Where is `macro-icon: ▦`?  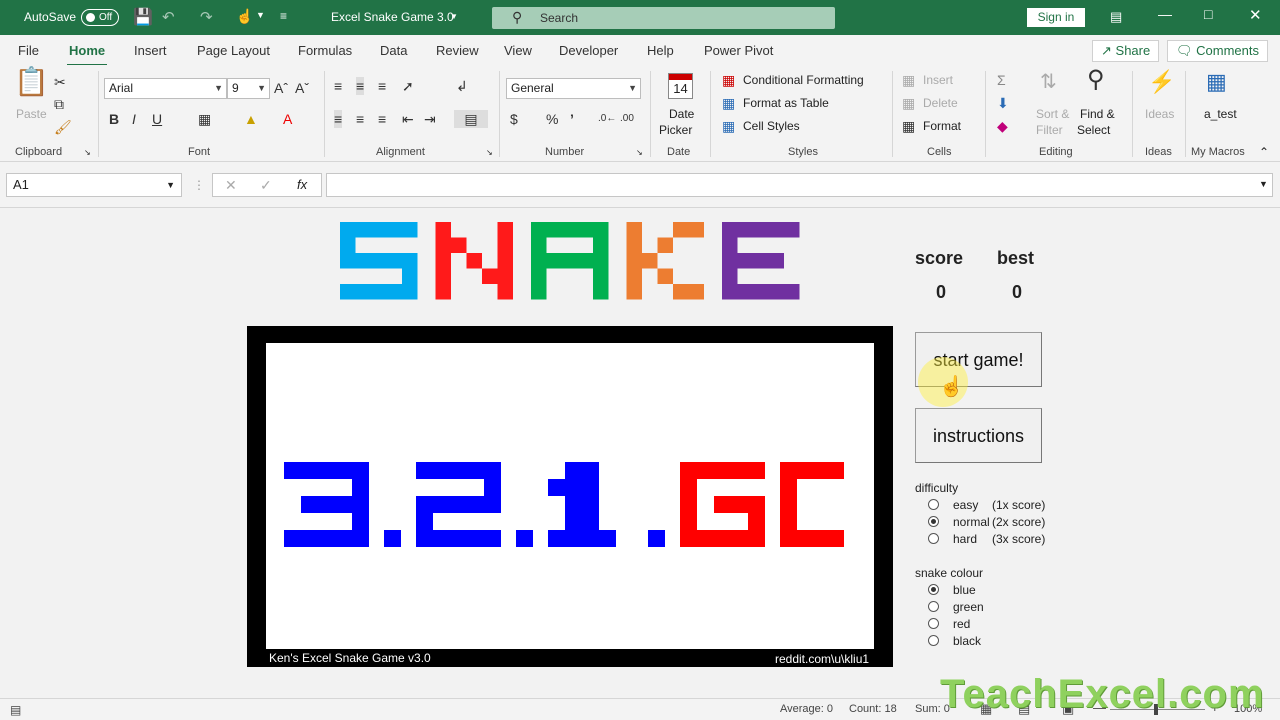
macro-icon: ▦ is located at coordinates (1216, 82).